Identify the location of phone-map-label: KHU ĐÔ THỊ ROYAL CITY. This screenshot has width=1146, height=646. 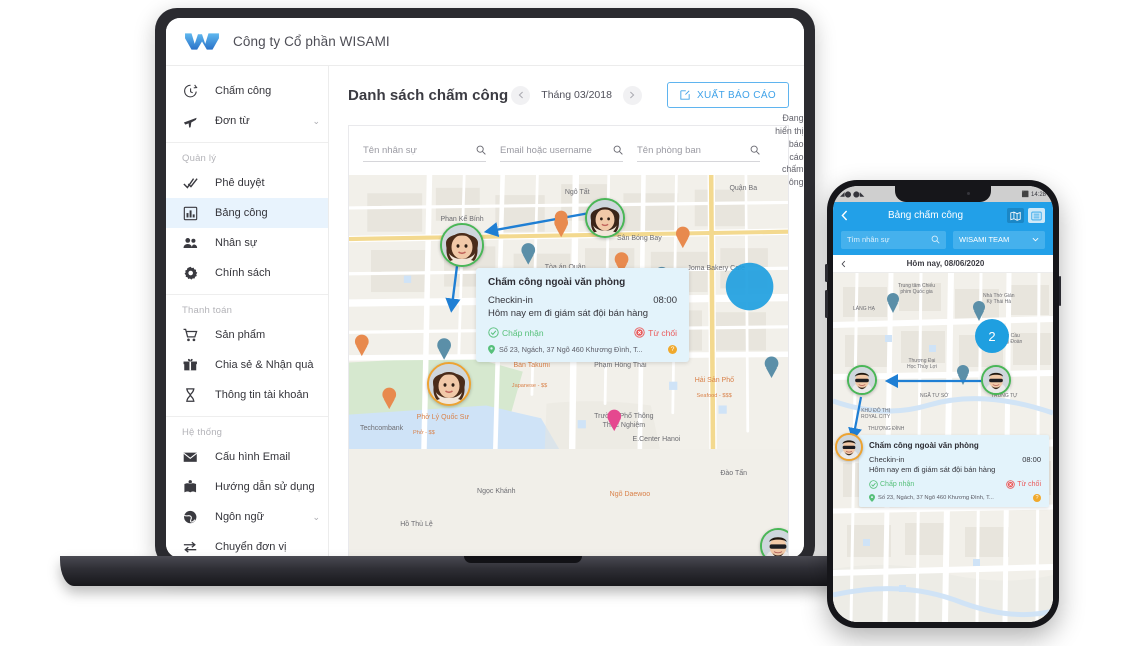
(876, 414).